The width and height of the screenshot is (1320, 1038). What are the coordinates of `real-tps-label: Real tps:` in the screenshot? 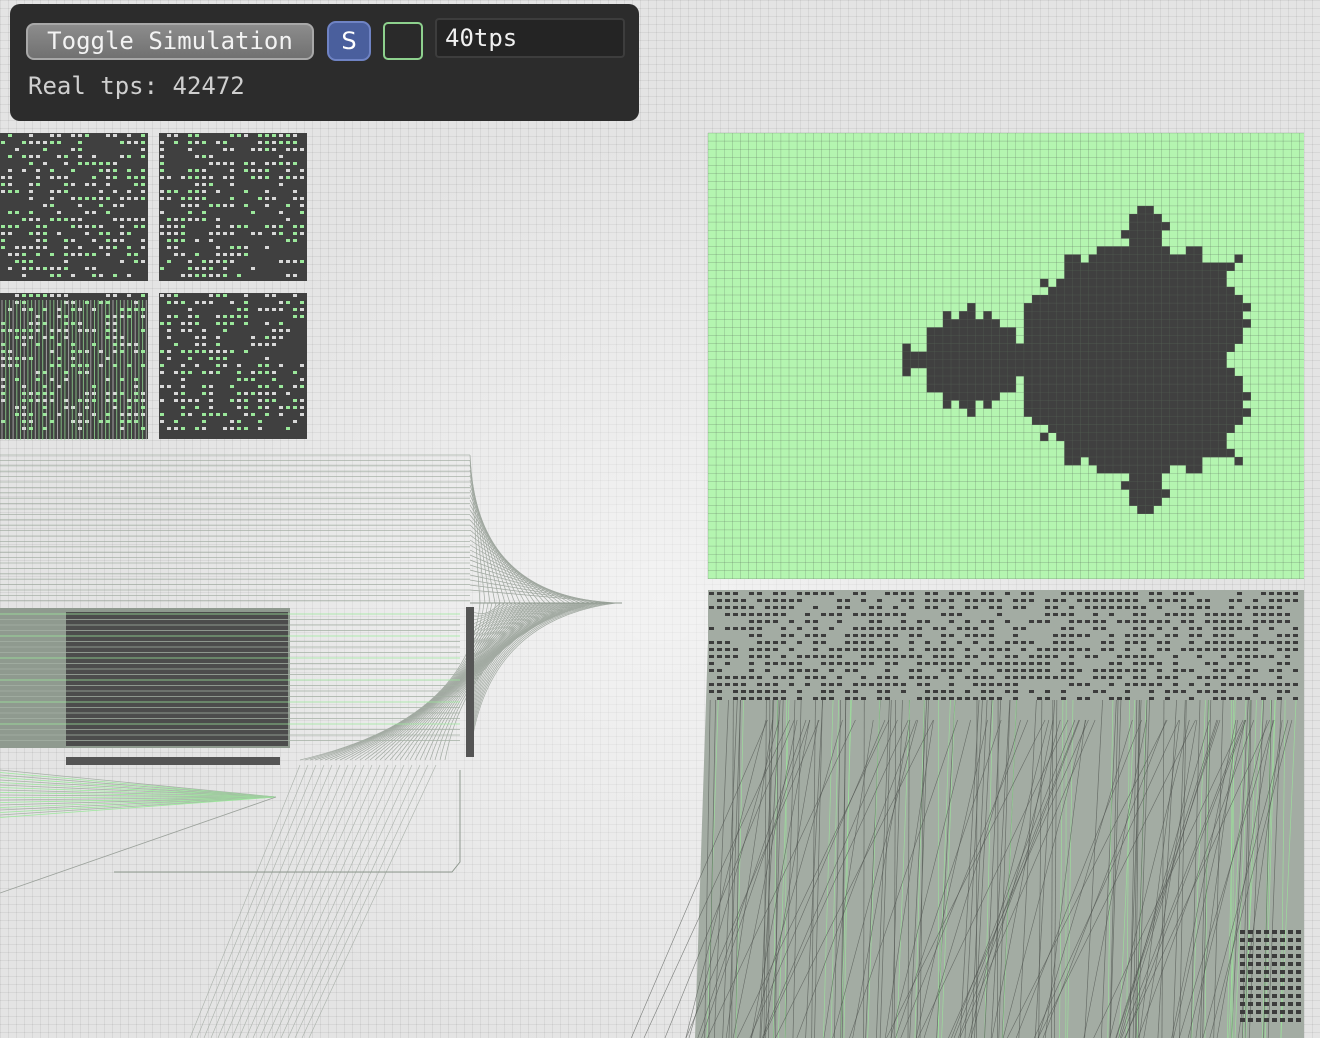 It's located at (93, 86).